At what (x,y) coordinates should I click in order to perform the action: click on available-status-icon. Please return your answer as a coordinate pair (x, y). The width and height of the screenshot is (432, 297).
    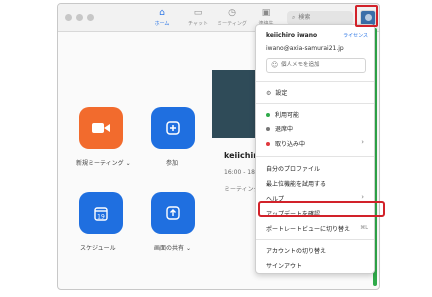
    Looking at the image, I should click on (268, 115).